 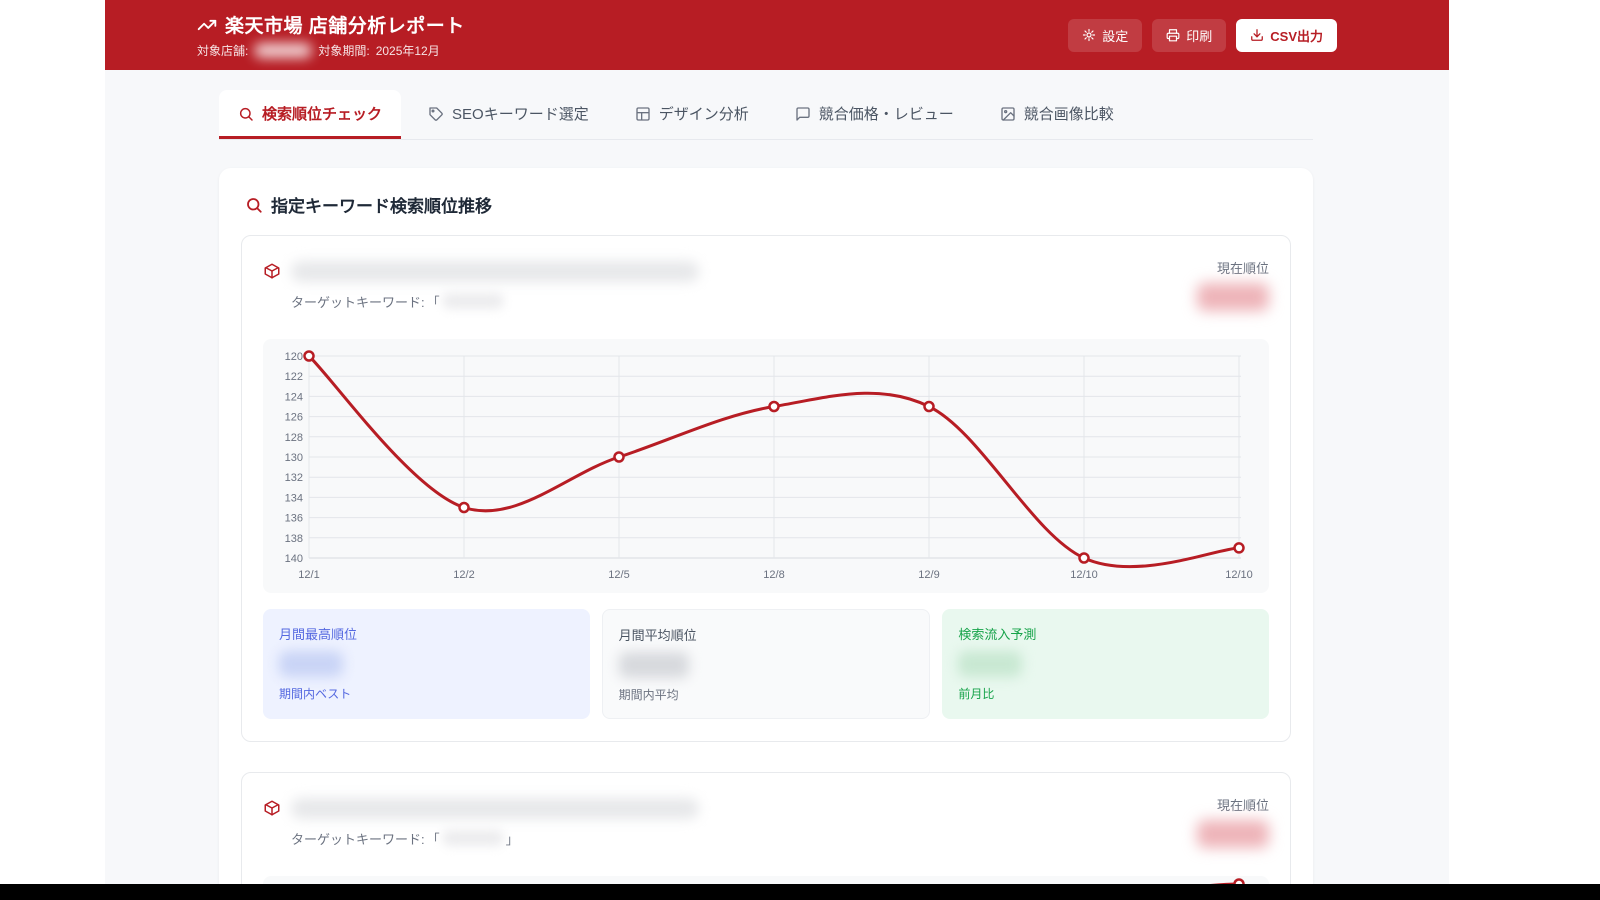 I want to click on svg-text: 126, so click(x=294, y=418).